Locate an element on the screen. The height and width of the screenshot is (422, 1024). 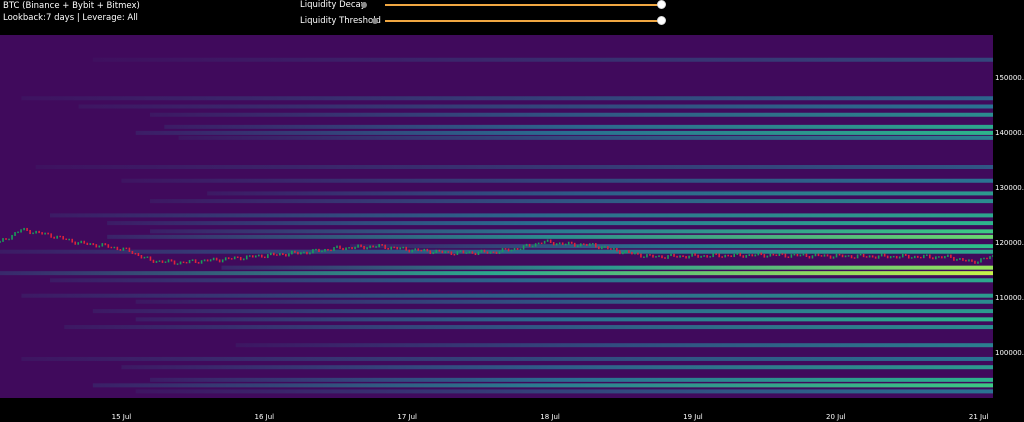
liquidity-decay-handle is located at coordinates (661, 4).